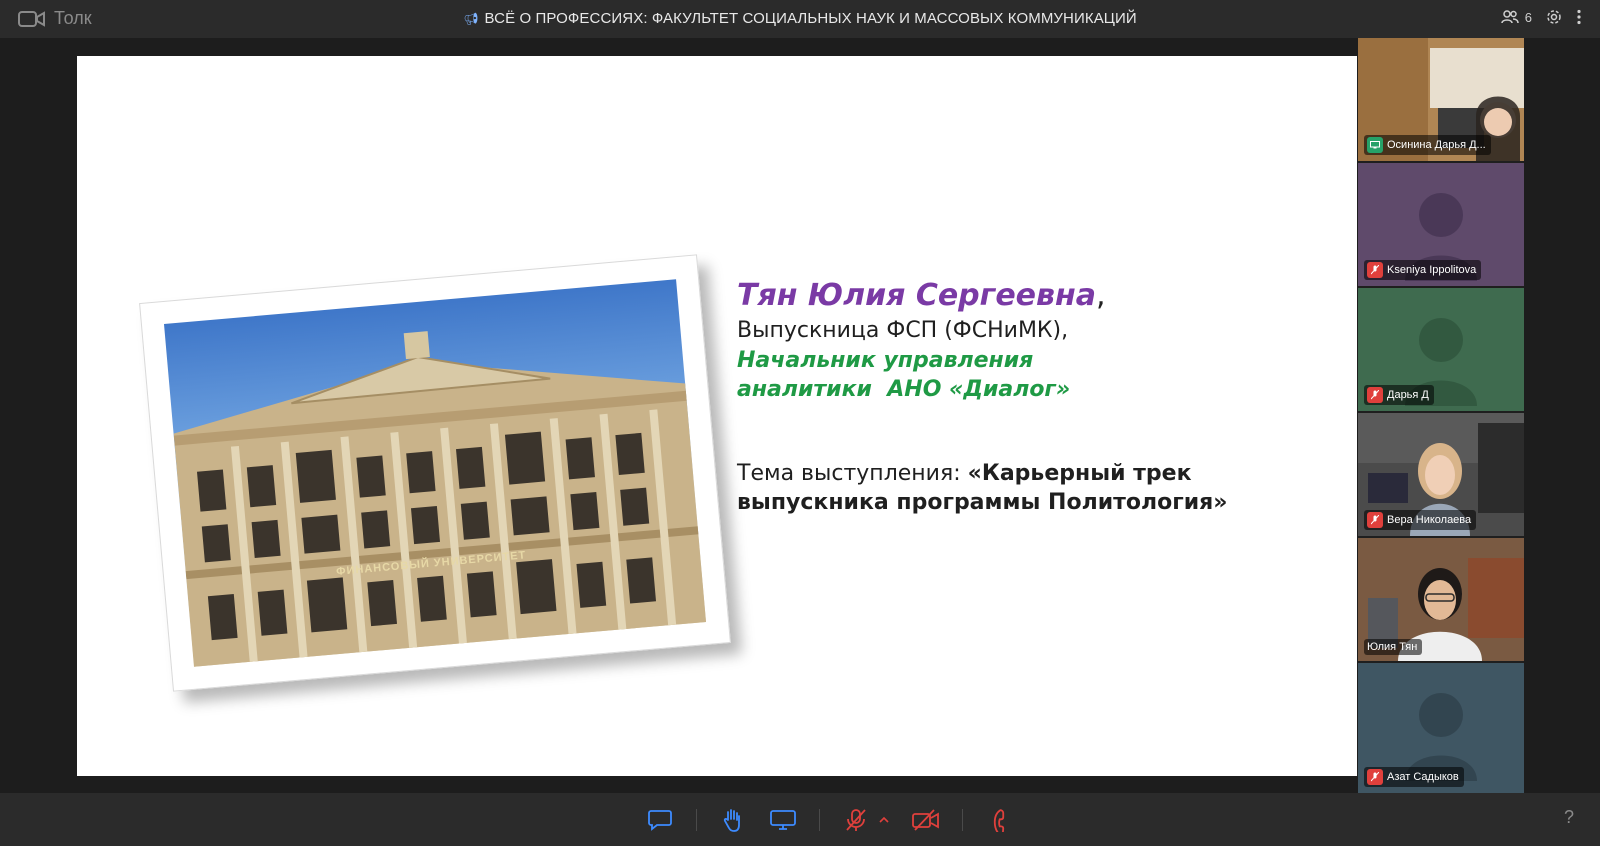  I want to click on hang-up-icon, so click(999, 820).